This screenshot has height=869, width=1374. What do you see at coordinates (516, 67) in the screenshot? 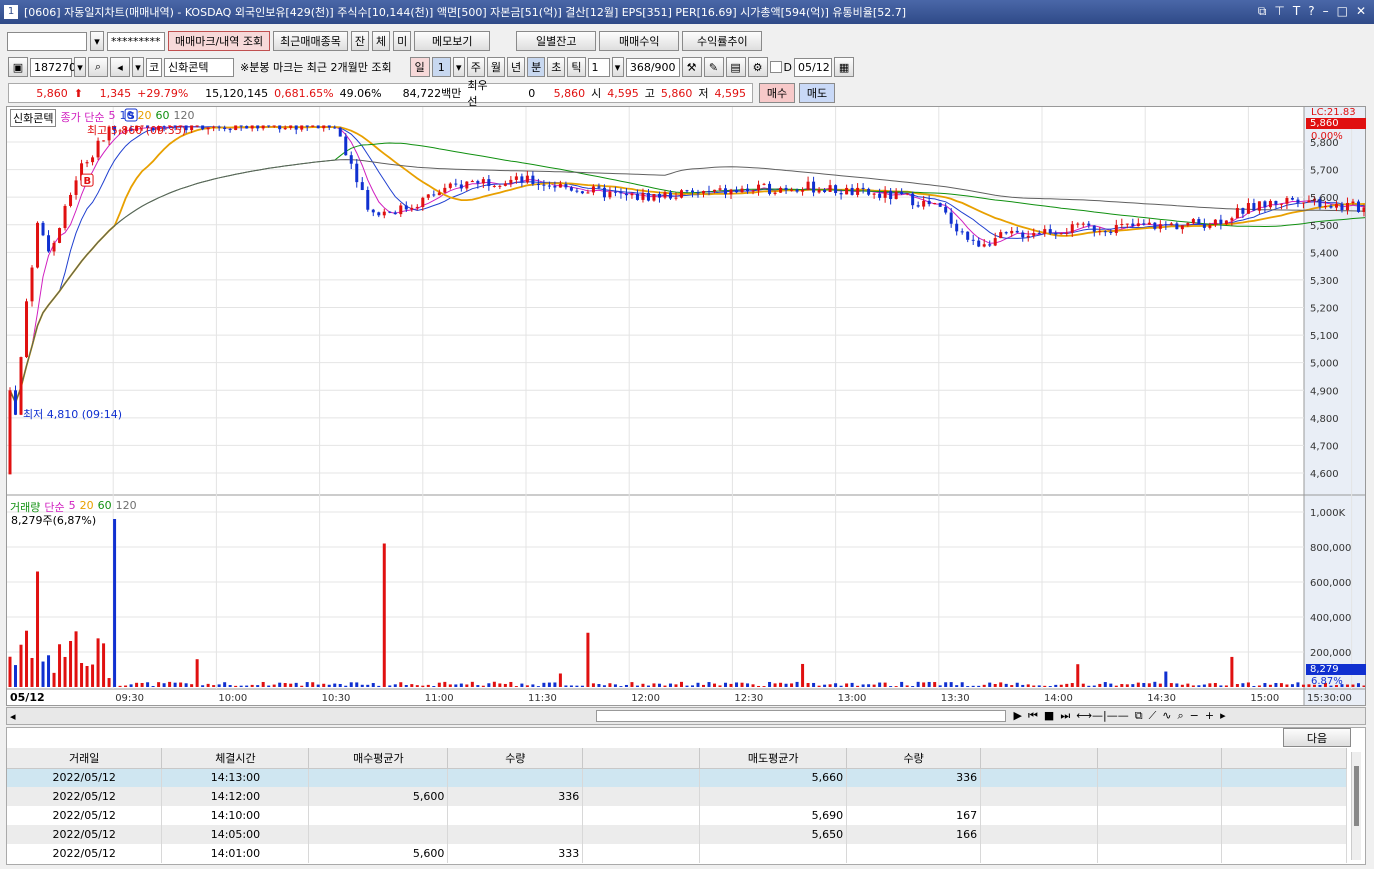
I see `period-year: 년` at bounding box center [516, 67].